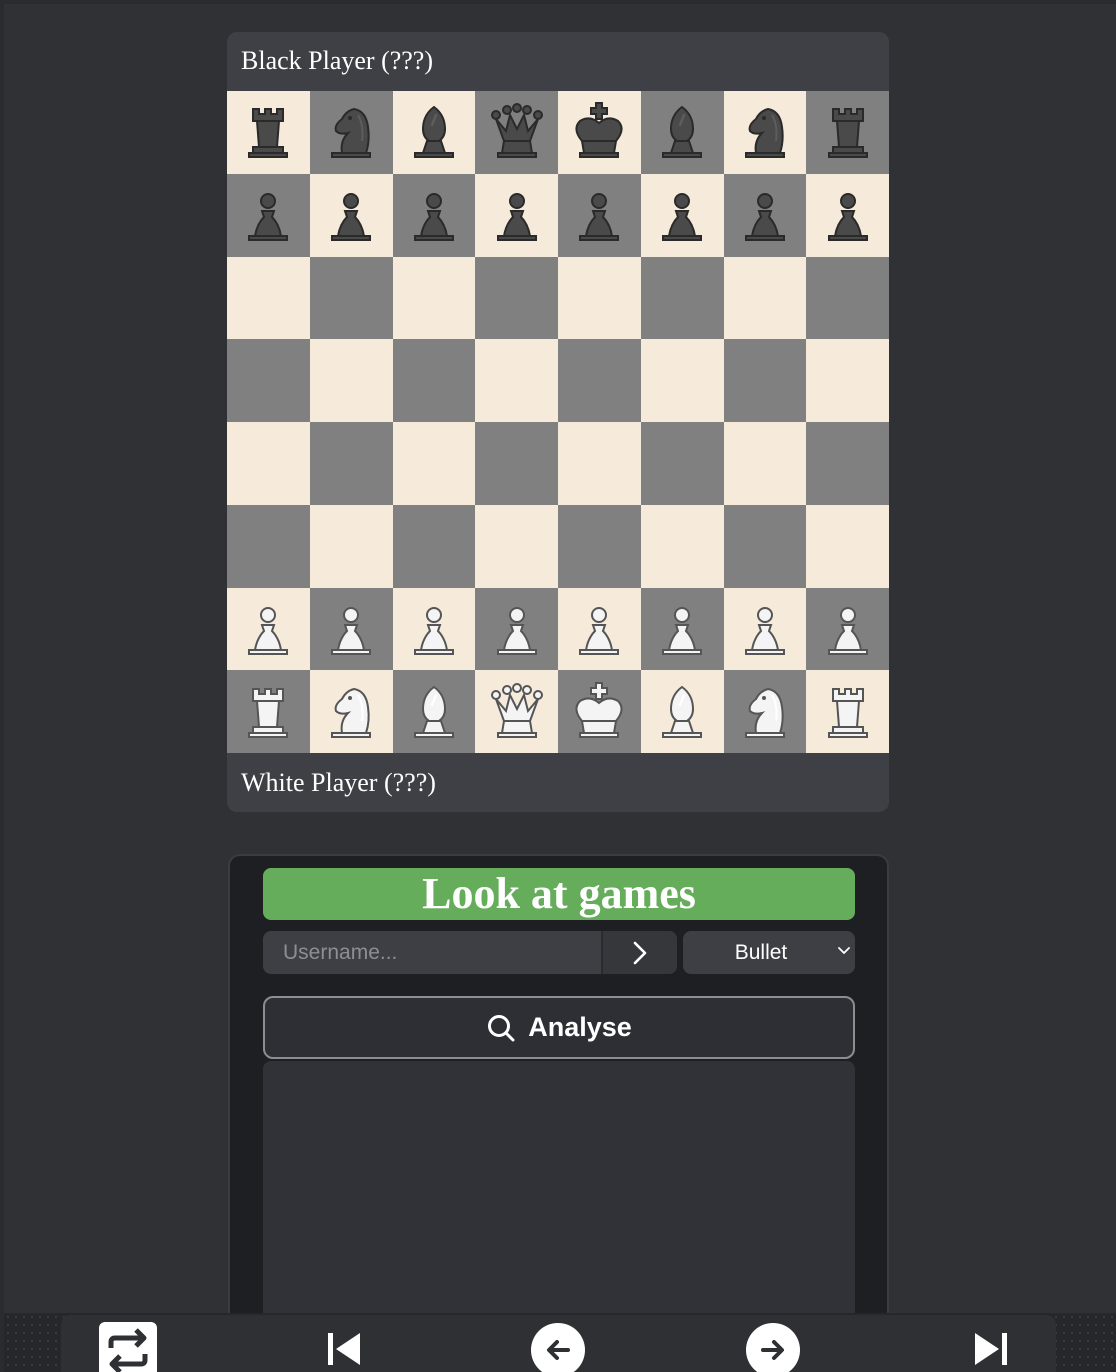 The height and width of the screenshot is (1372, 1116). I want to click on white-king-icon, so click(599, 712).